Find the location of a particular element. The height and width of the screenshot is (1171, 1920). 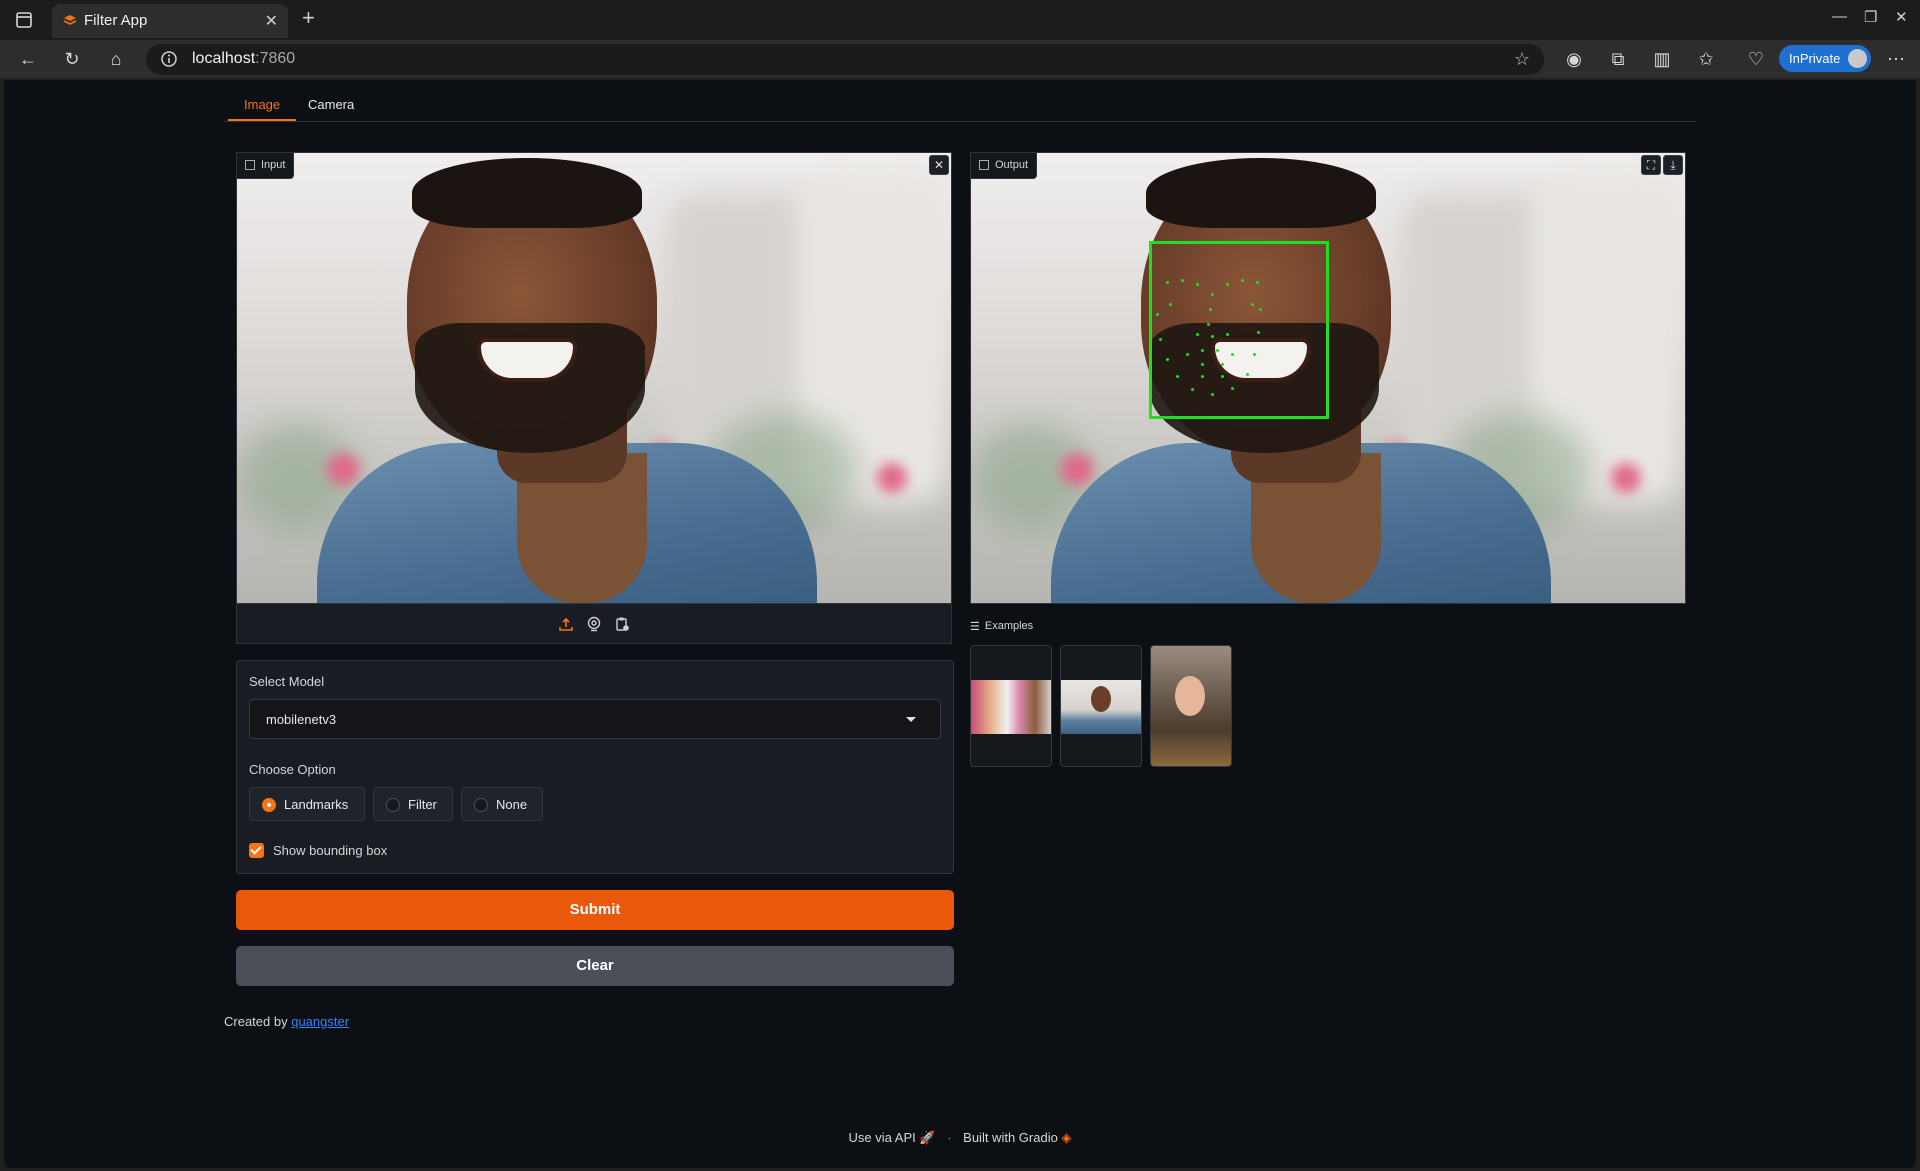

minimize-icon: — is located at coordinates (1839, 16).